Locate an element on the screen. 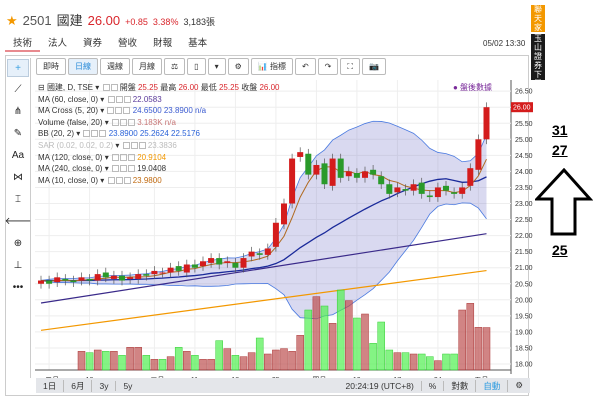  ma60-line is located at coordinates (263, 268).